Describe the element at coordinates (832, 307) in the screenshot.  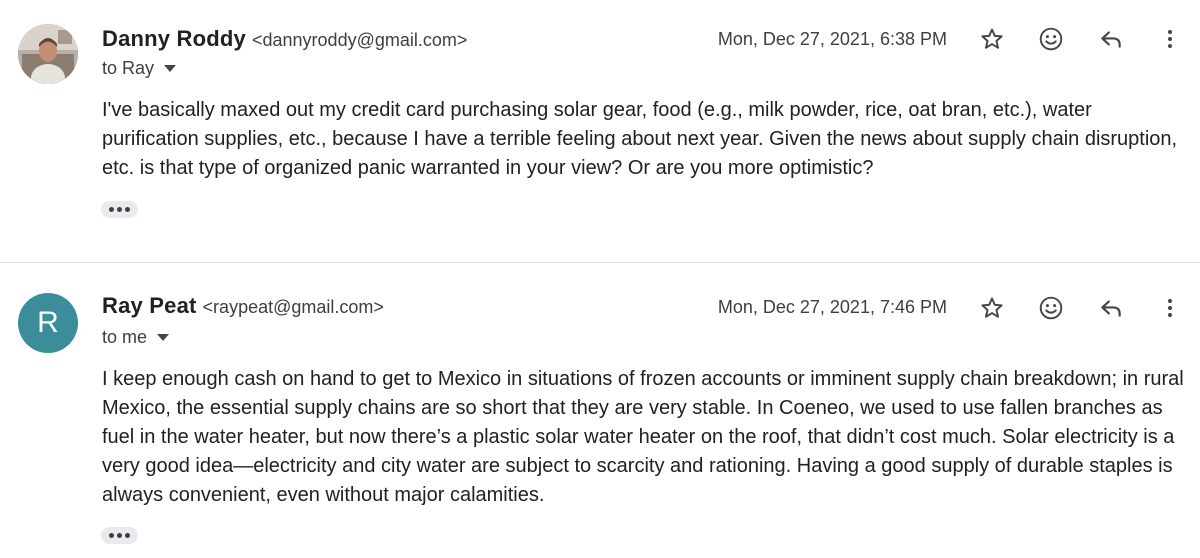
I see `timestamp: Mon, Dec 27, 2021, 7:46 PM` at that location.